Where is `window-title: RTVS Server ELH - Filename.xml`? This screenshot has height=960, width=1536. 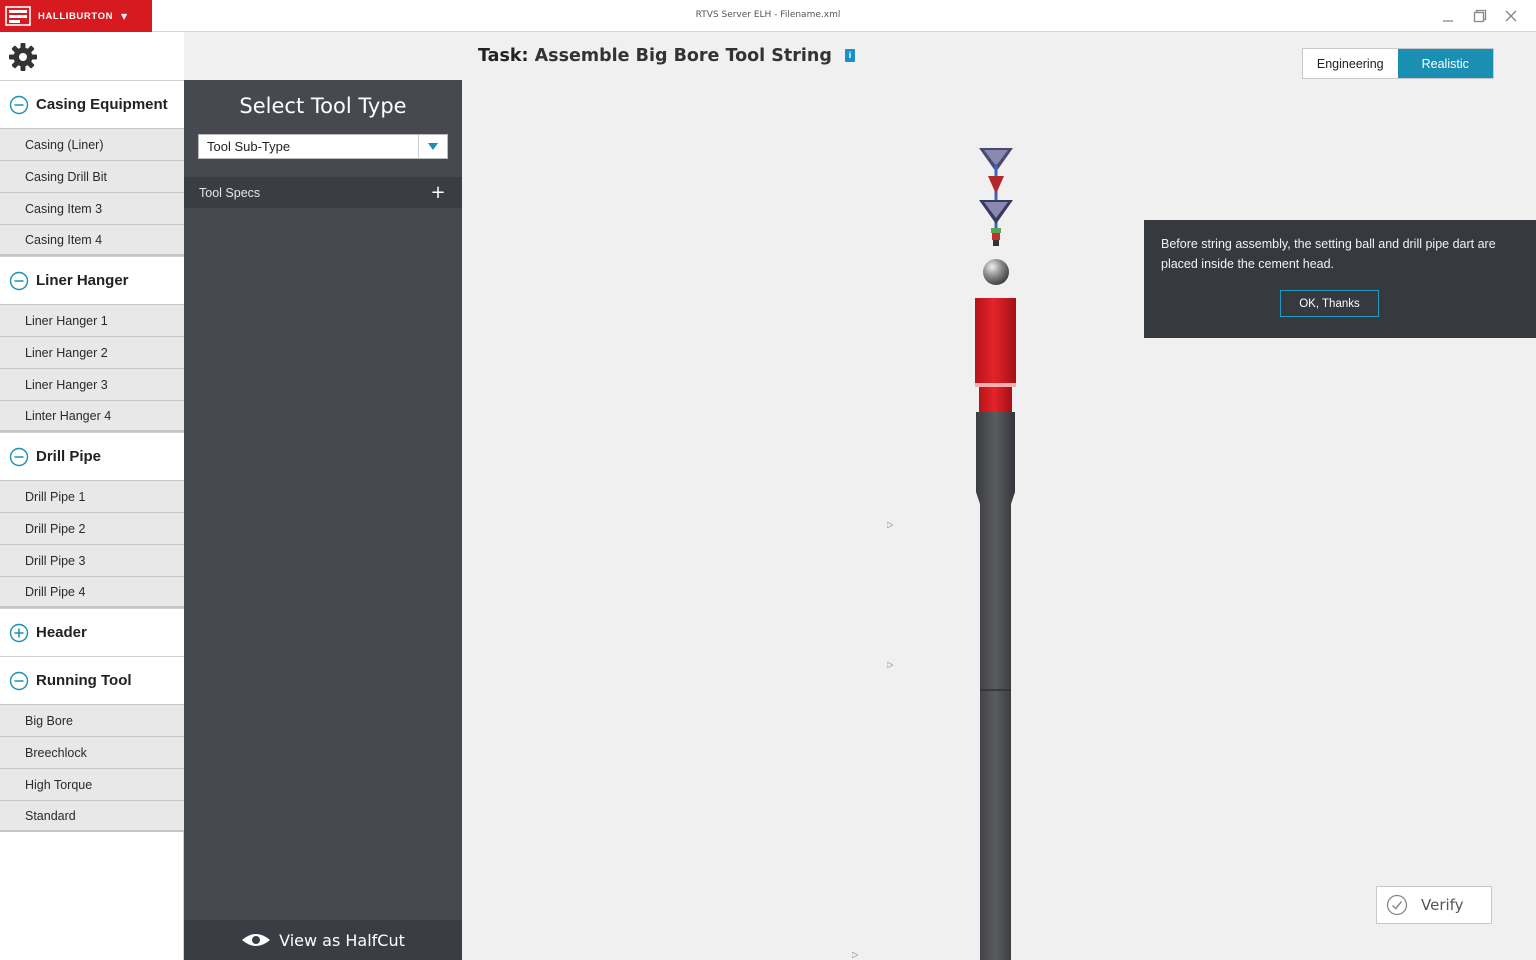
window-title: RTVS Server ELH - Filename.xml is located at coordinates (768, 15).